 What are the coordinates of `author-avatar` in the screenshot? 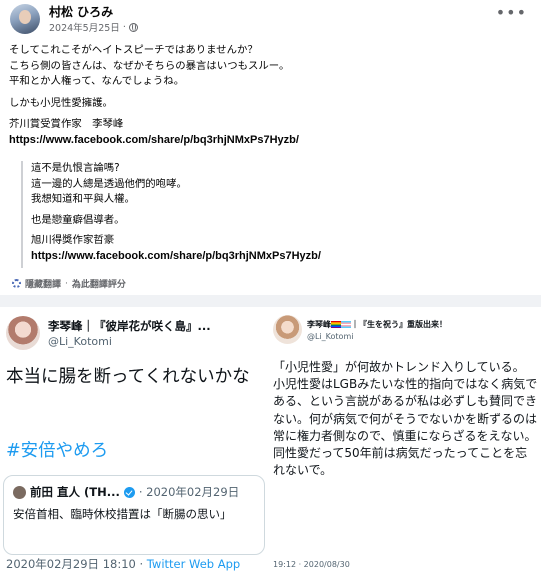 It's located at (25, 19).